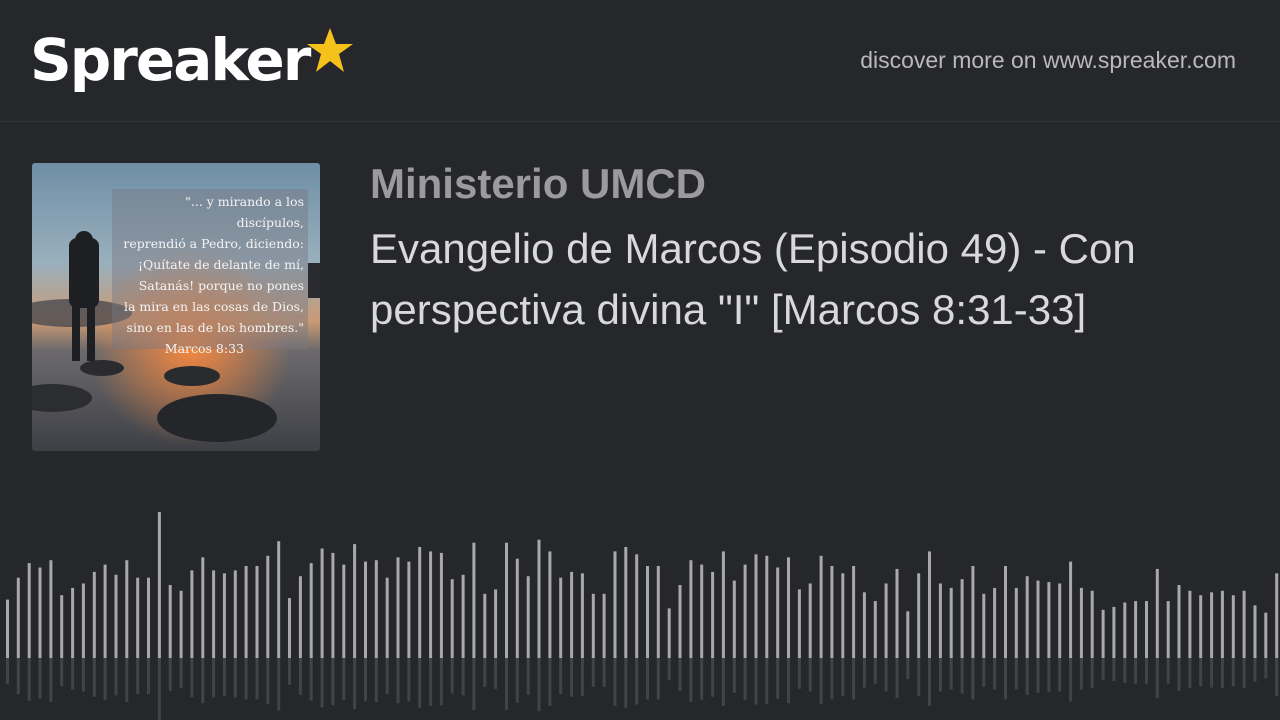 The width and height of the screenshot is (1280, 720). Describe the element at coordinates (215, 327) in the screenshot. I see `quote-line: sino en las de los hombres."` at that location.